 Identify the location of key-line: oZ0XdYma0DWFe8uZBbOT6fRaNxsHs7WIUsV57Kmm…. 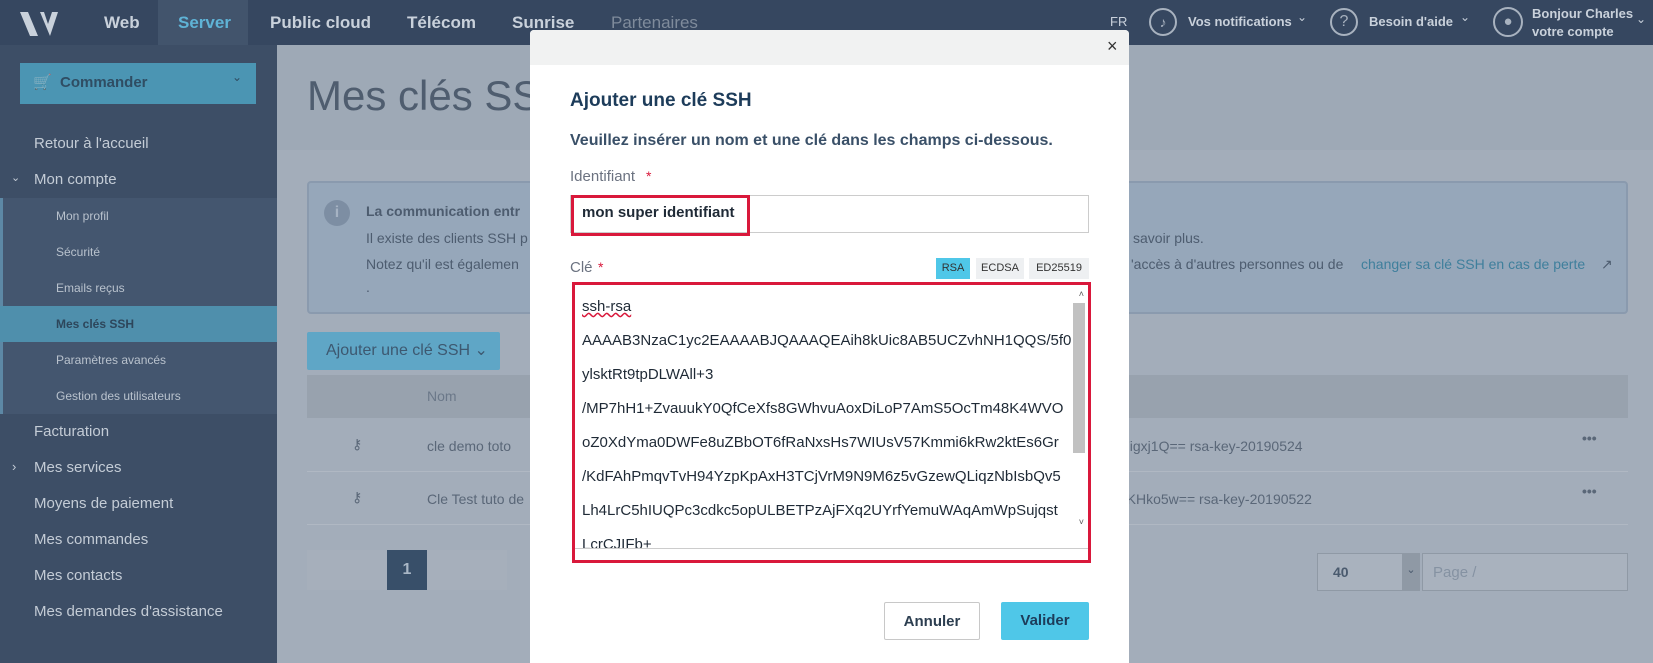
(820, 442).